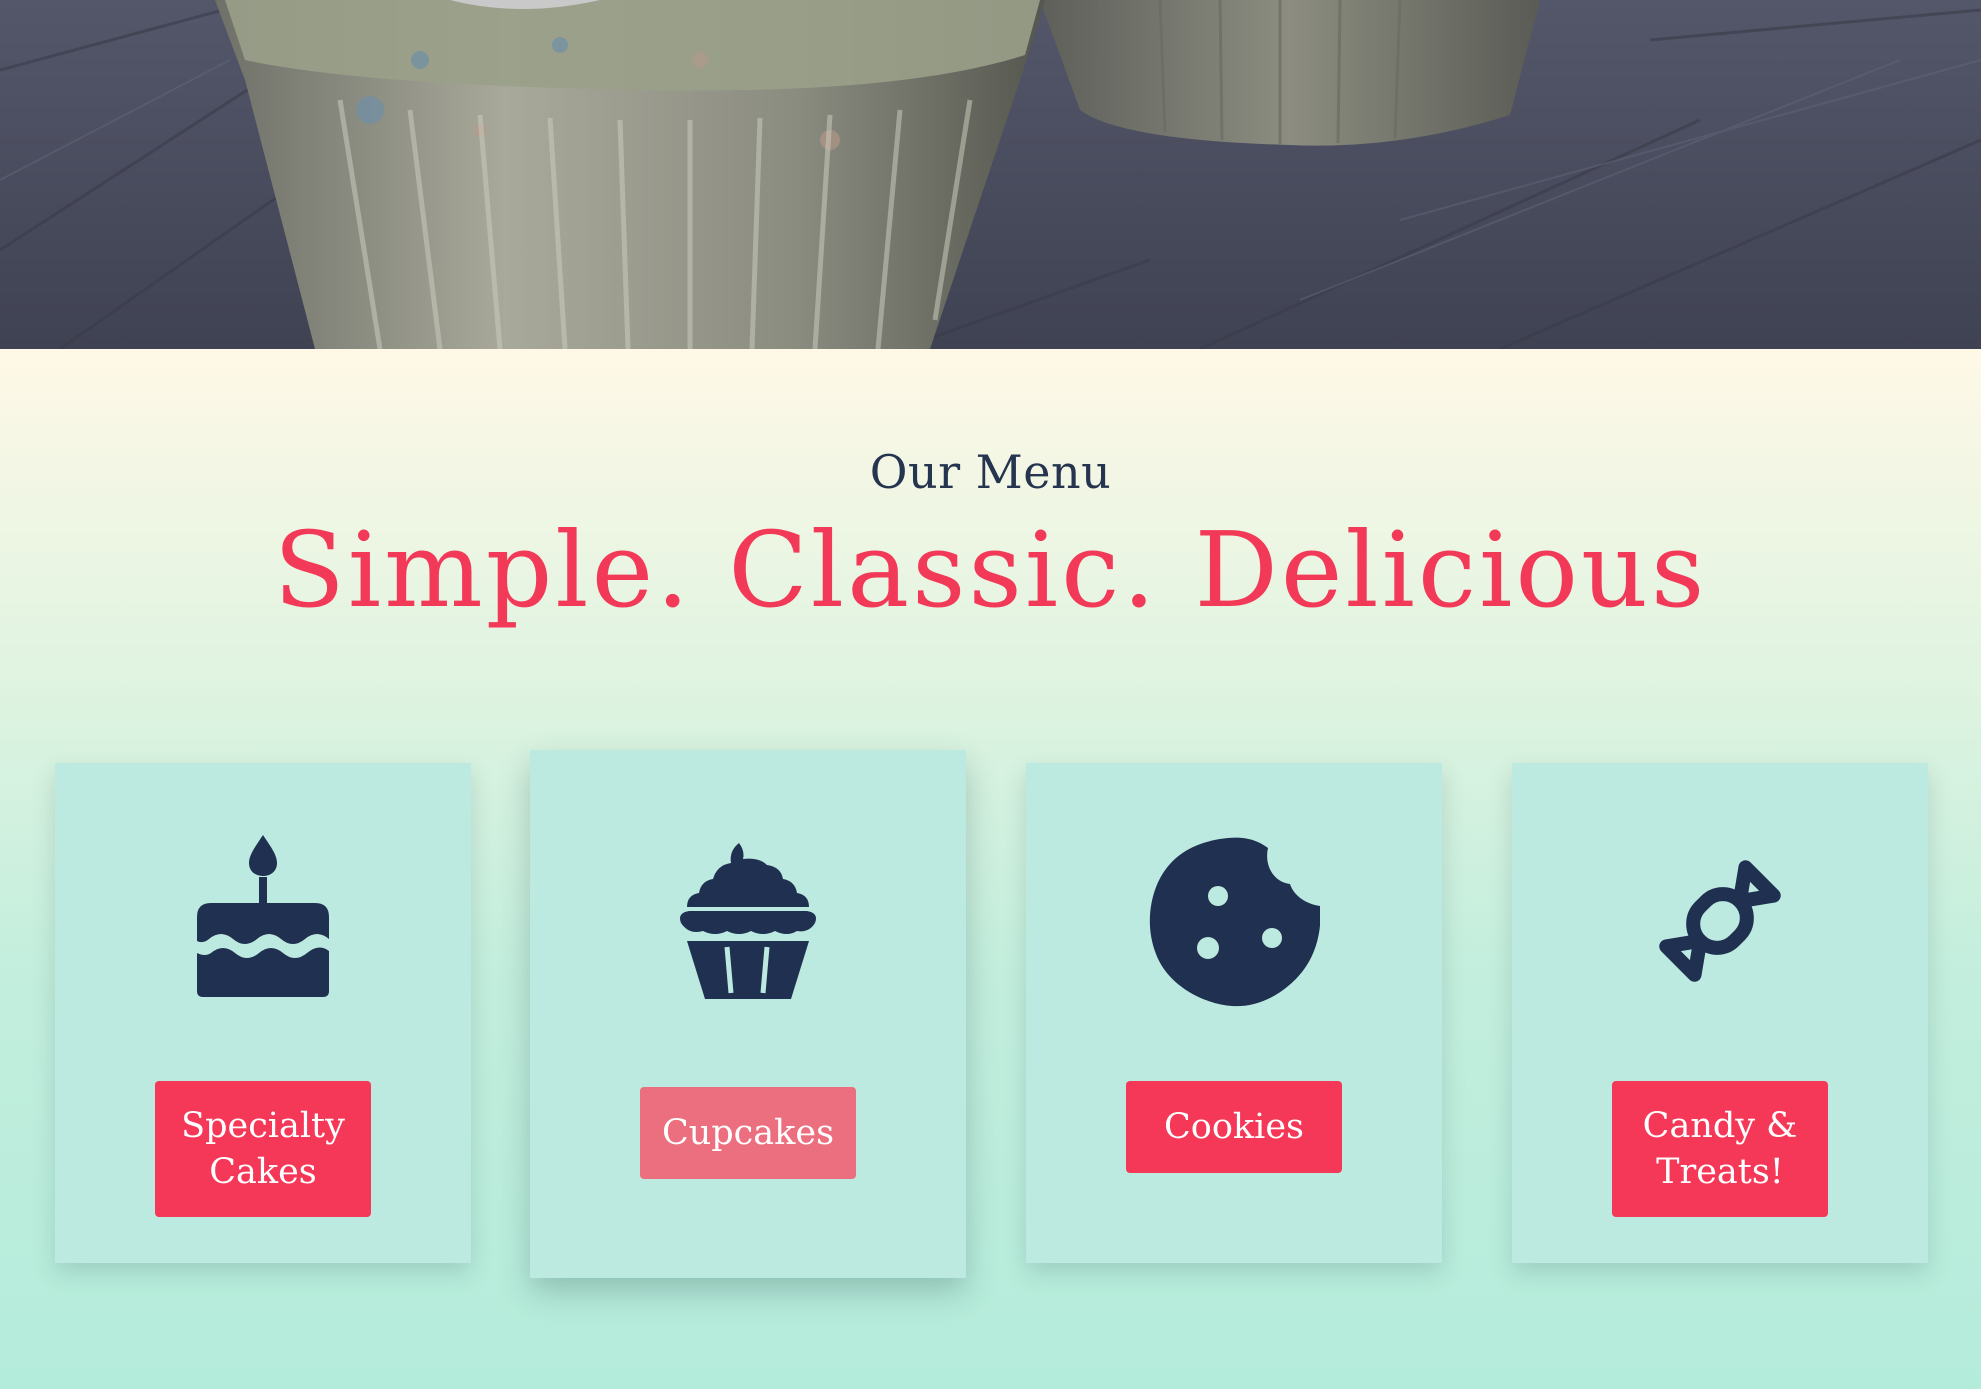 The image size is (1981, 1389). I want to click on section-eyebrow: Our Menu, so click(990, 472).